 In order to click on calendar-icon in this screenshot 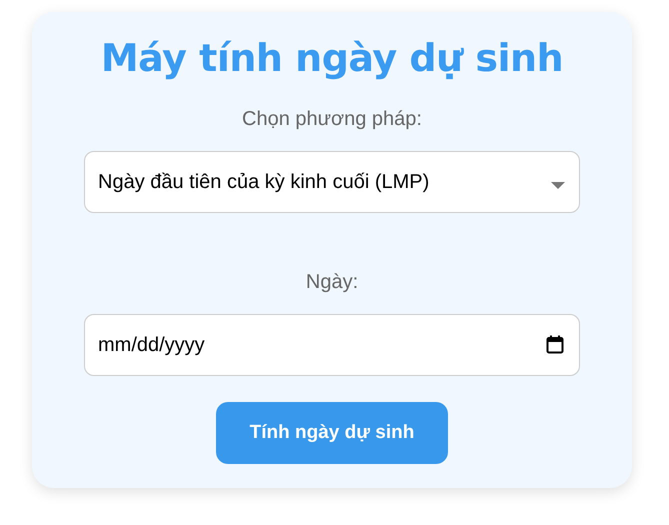, I will do `click(555, 344)`.